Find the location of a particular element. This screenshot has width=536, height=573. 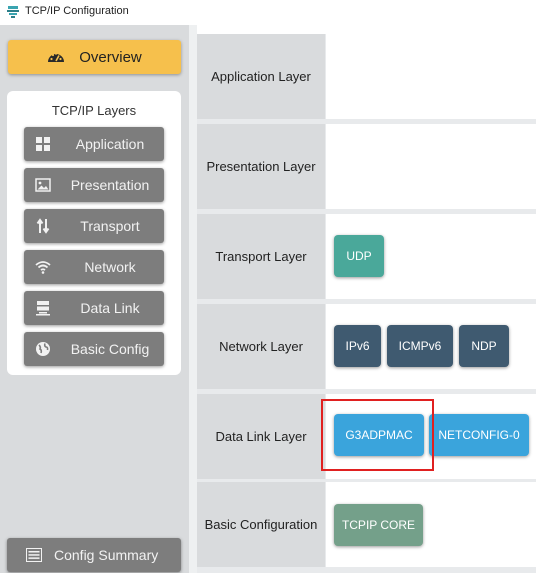

globe-icon is located at coordinates (43, 349).